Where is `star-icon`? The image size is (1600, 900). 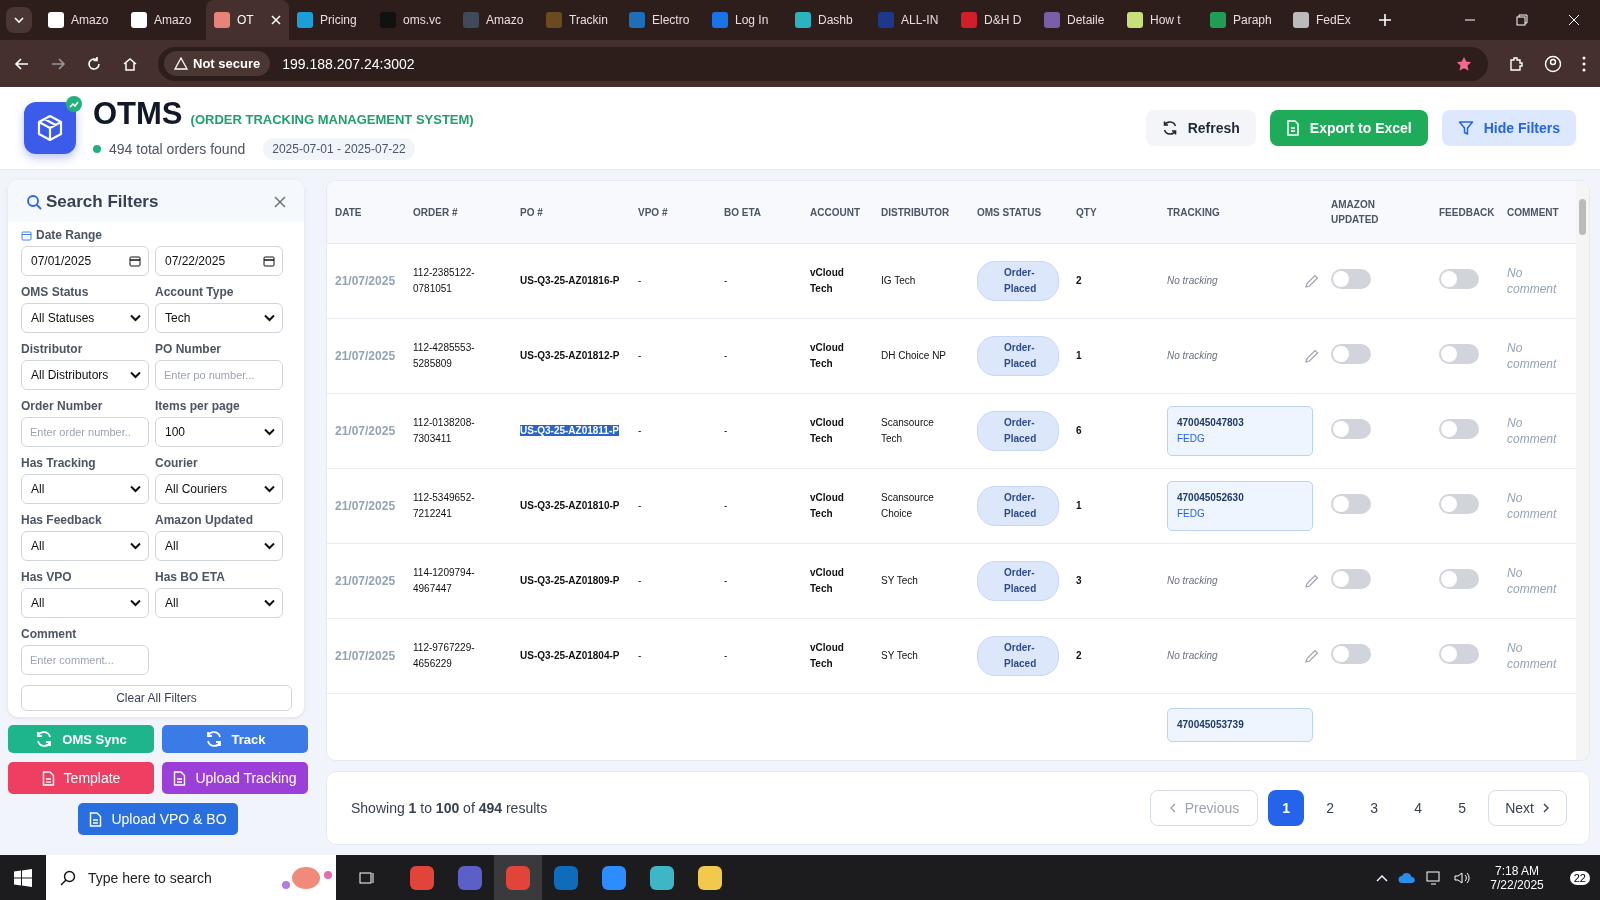
star-icon is located at coordinates (1464, 63).